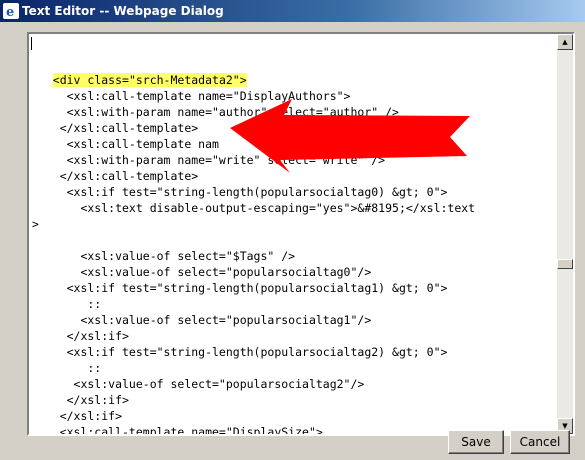  I want to click on save-button: Save, so click(476, 442).